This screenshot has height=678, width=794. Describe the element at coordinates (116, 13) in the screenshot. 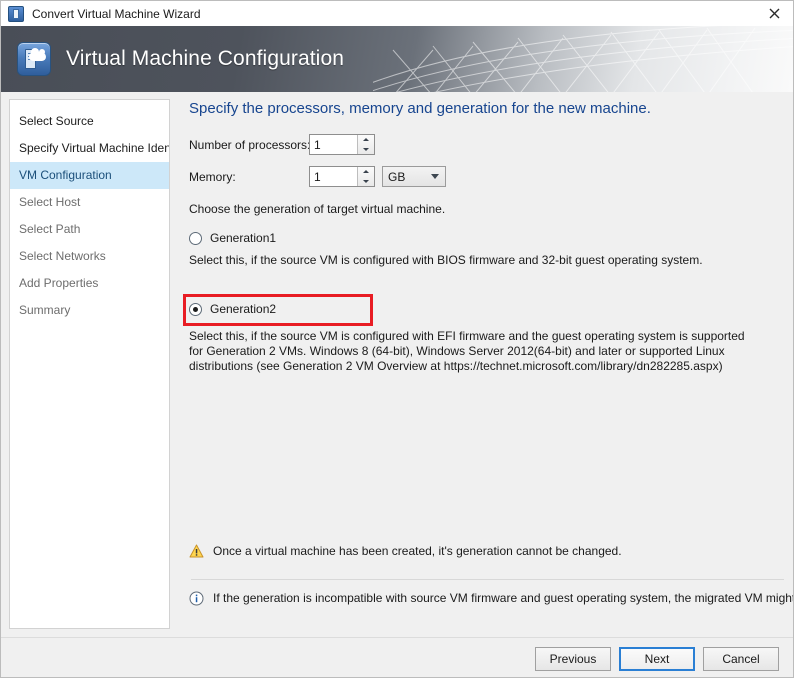

I see `window-title: Convert Virtual Machine Wizard` at that location.